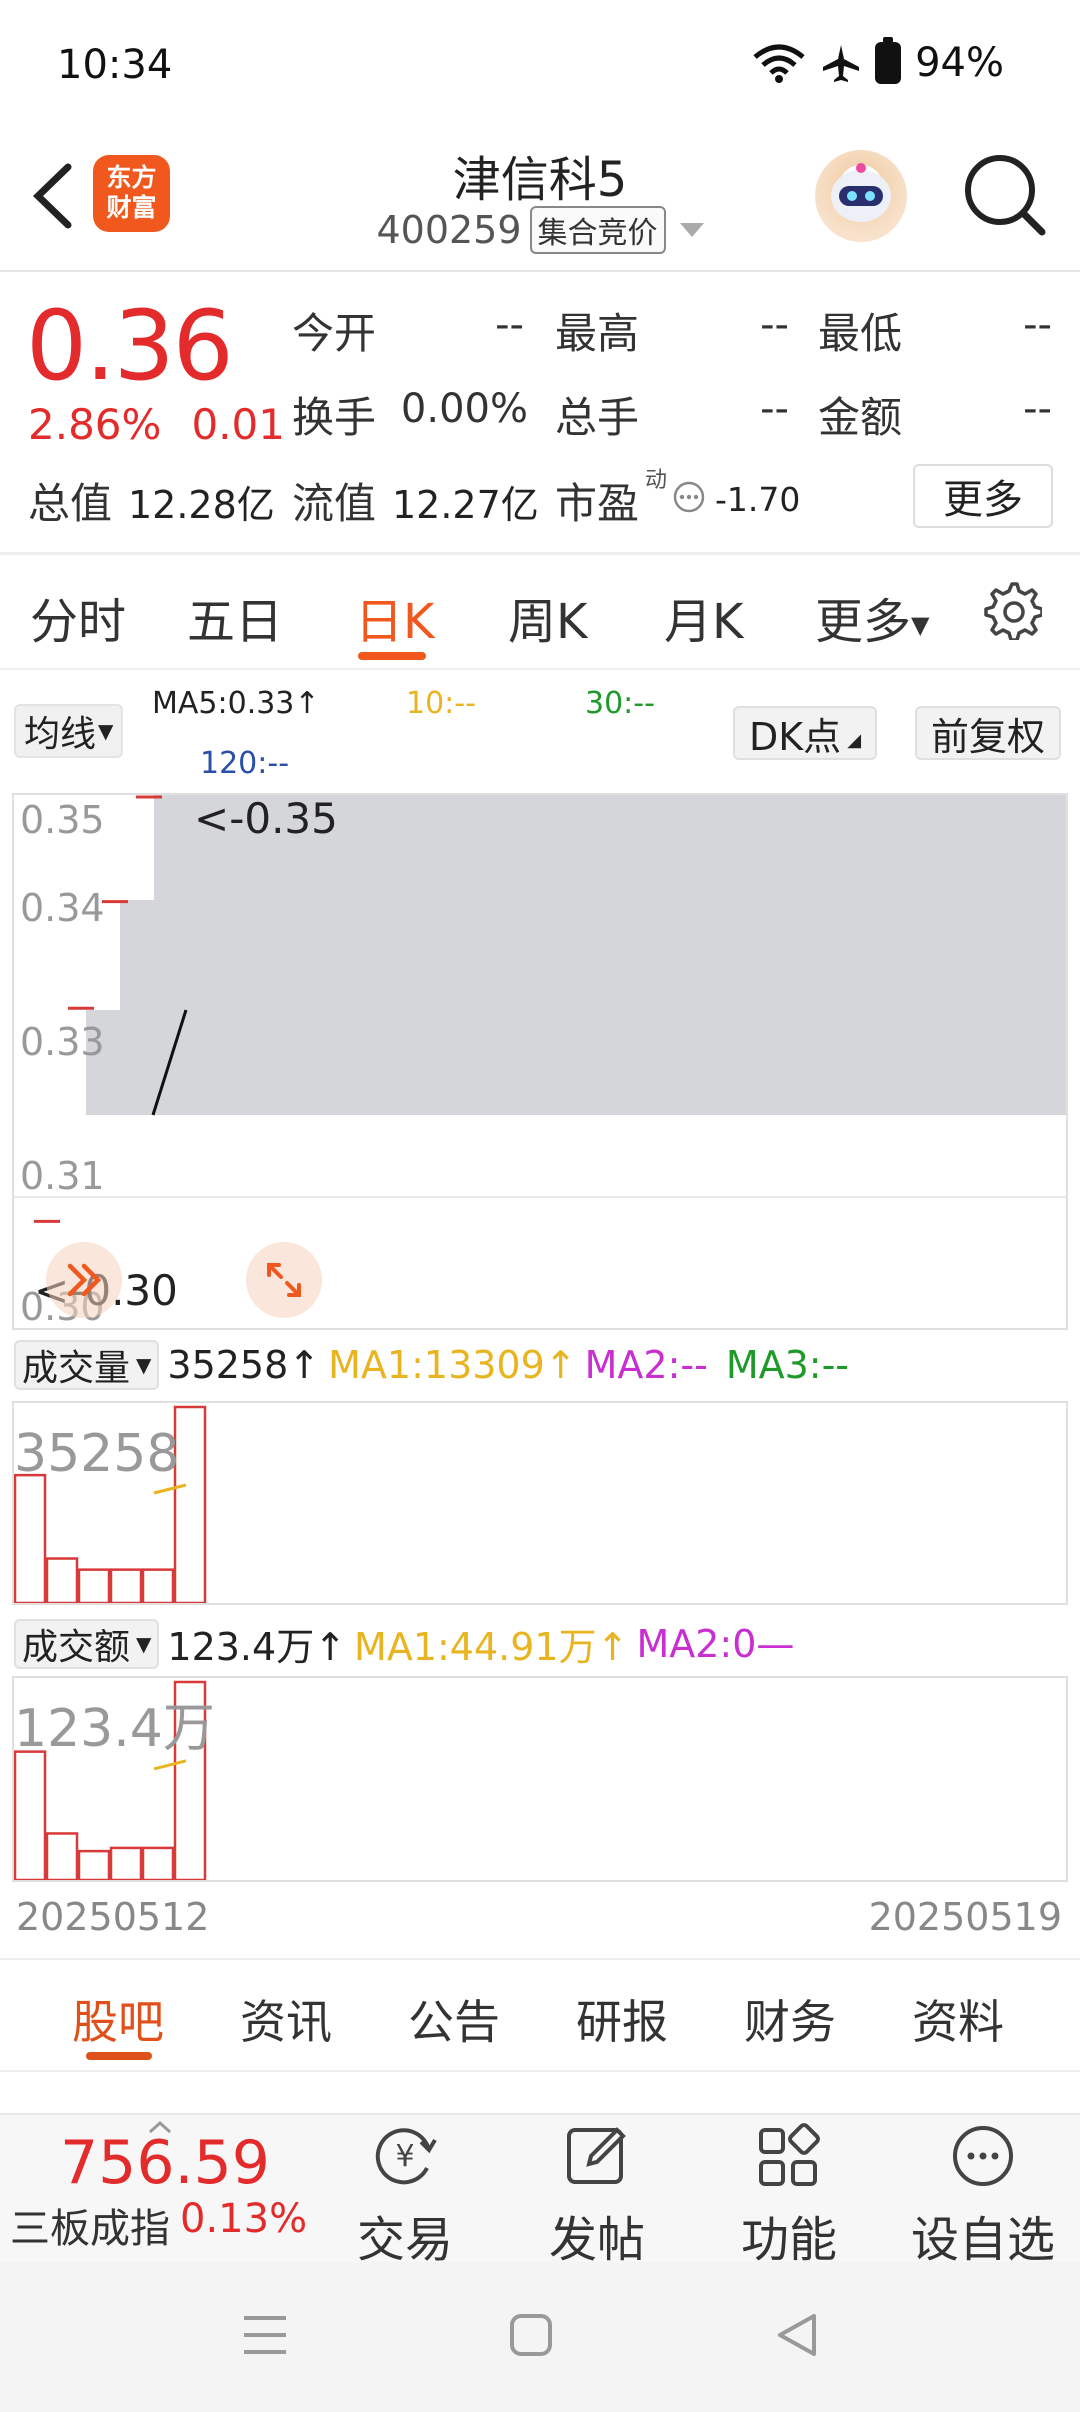  Describe the element at coordinates (87, 1365) in the screenshot. I see `volume-select: 成交量 ▼` at that location.